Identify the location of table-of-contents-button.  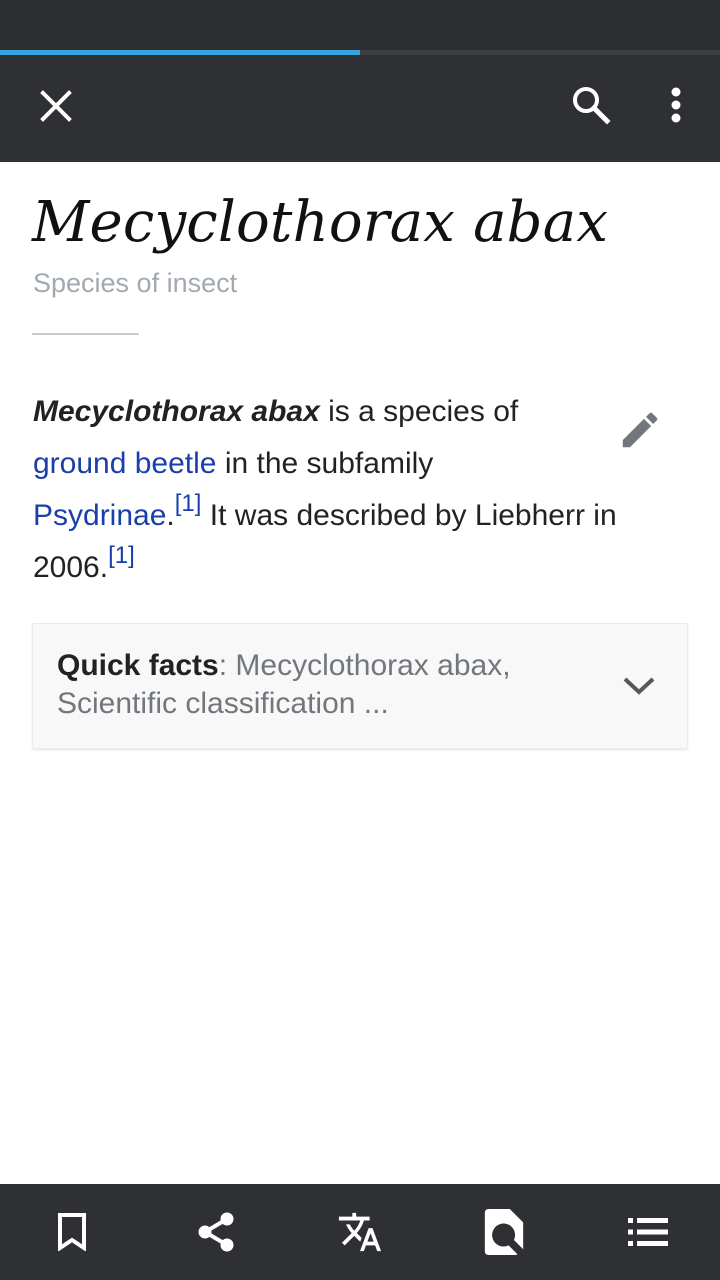
(648, 1232).